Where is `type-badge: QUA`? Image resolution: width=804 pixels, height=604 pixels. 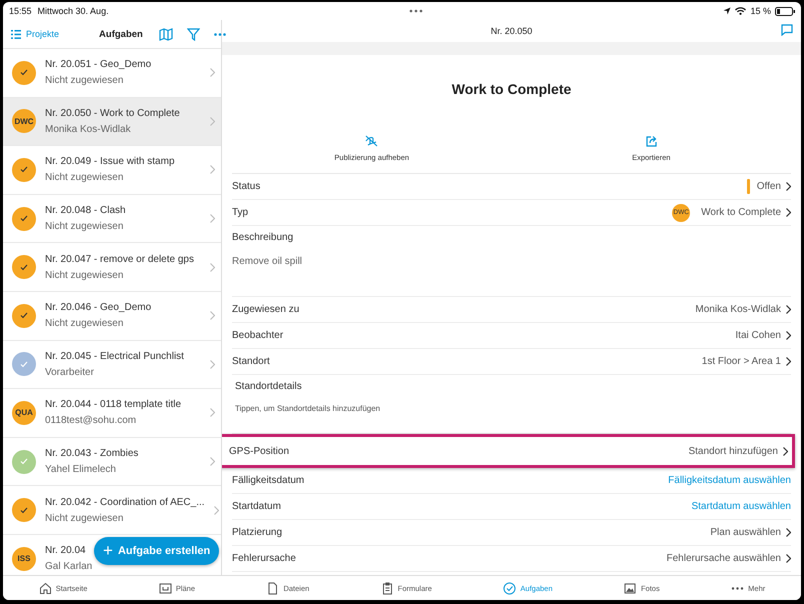 type-badge: QUA is located at coordinates (24, 412).